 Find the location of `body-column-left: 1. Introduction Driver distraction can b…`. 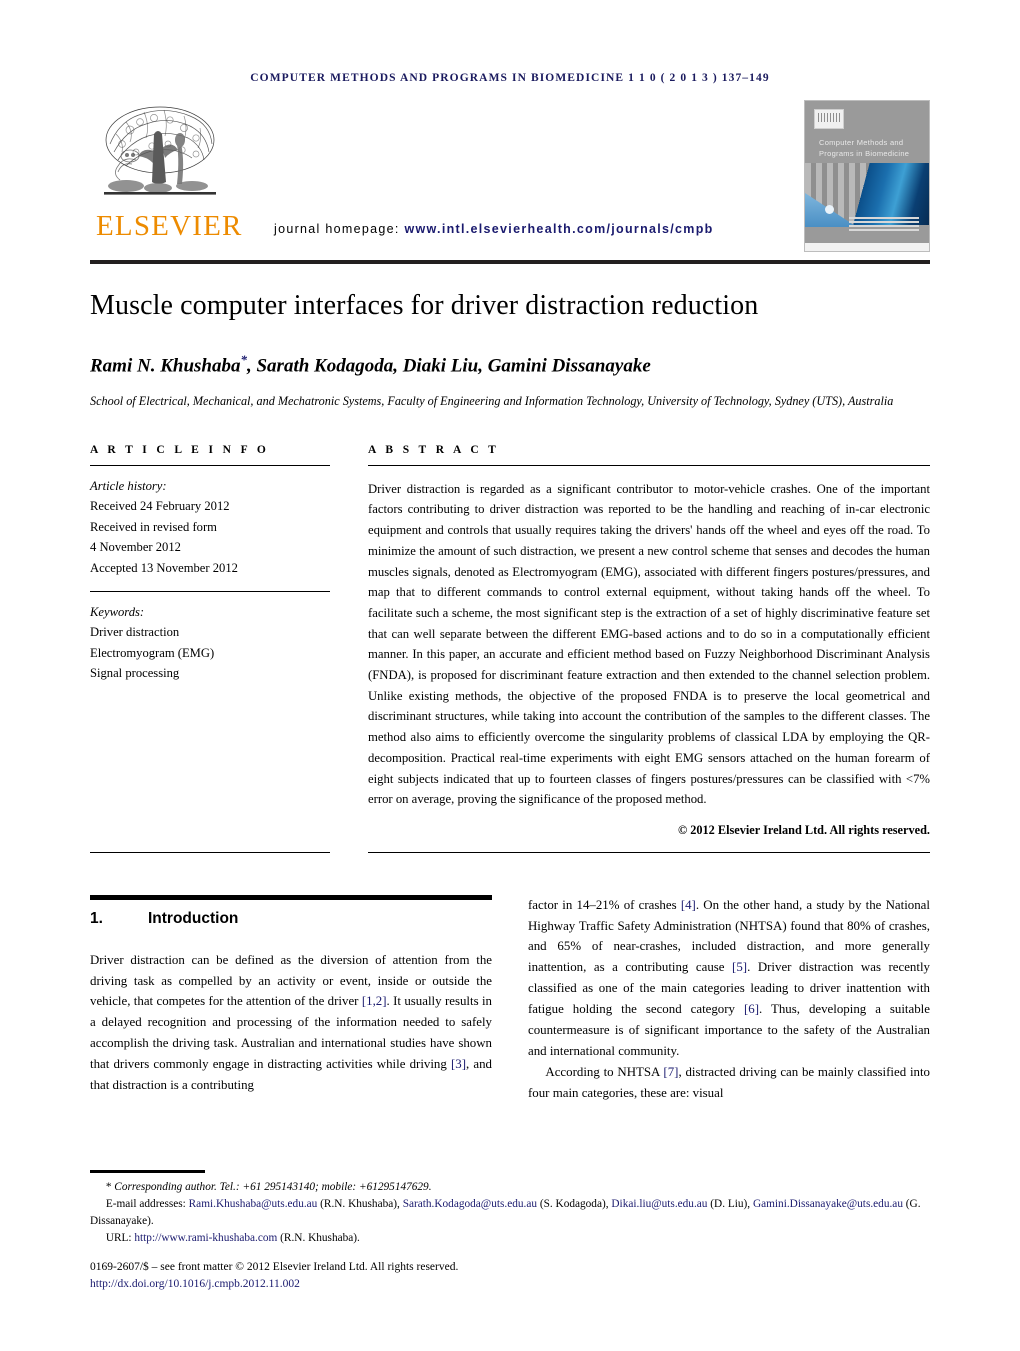

body-column-left: 1. Introduction Driver distraction can b… is located at coordinates (291, 999).